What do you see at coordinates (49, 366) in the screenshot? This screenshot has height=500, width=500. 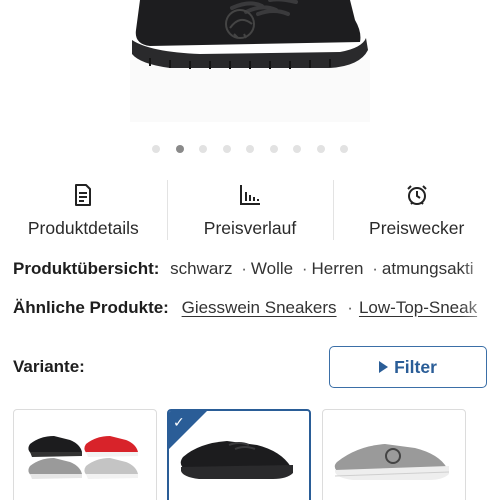 I see `variant-label: Variante:` at bounding box center [49, 366].